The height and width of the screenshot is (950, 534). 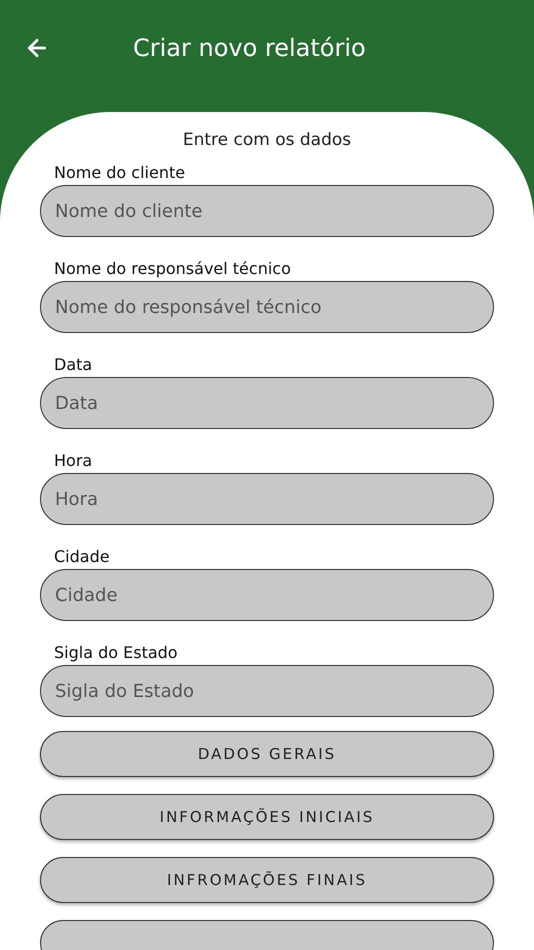 I want to click on section-button: INFORMAÇÕES INICIAIS, so click(x=267, y=817).